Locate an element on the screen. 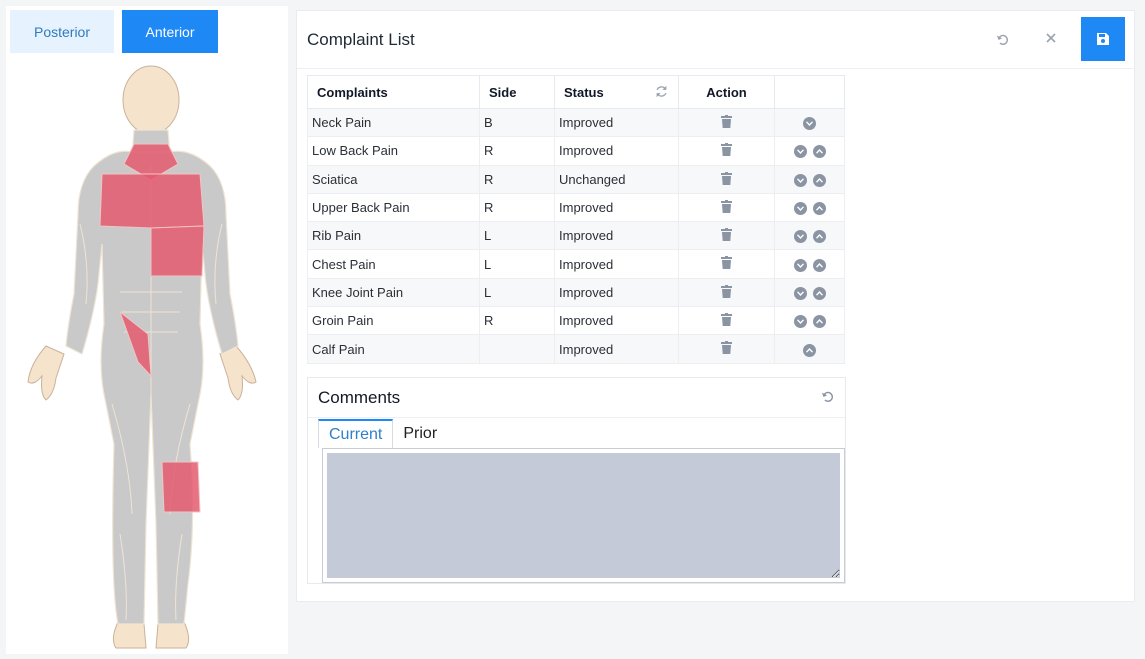 The width and height of the screenshot is (1145, 659). posterior-button: Posterior is located at coordinates (62, 31).